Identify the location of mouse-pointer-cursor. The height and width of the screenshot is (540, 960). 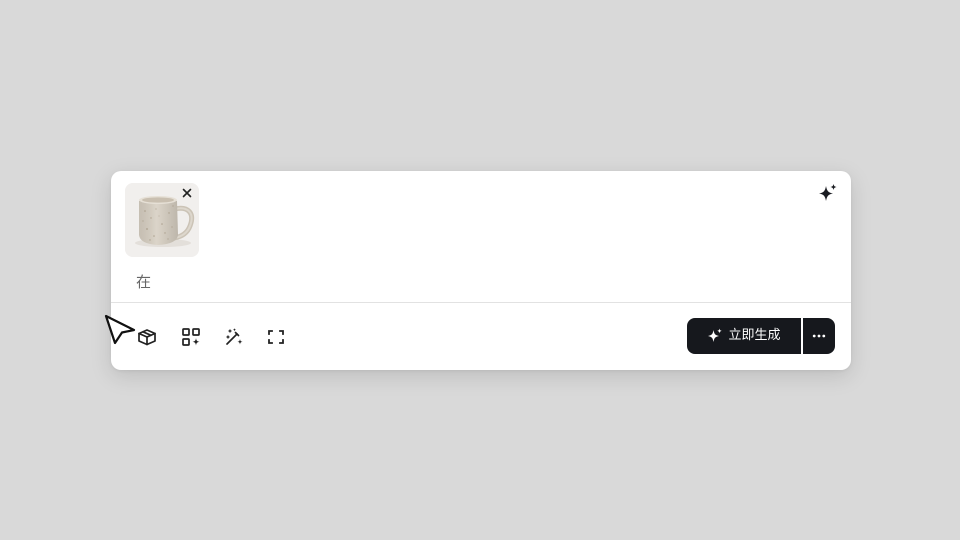
(120, 330).